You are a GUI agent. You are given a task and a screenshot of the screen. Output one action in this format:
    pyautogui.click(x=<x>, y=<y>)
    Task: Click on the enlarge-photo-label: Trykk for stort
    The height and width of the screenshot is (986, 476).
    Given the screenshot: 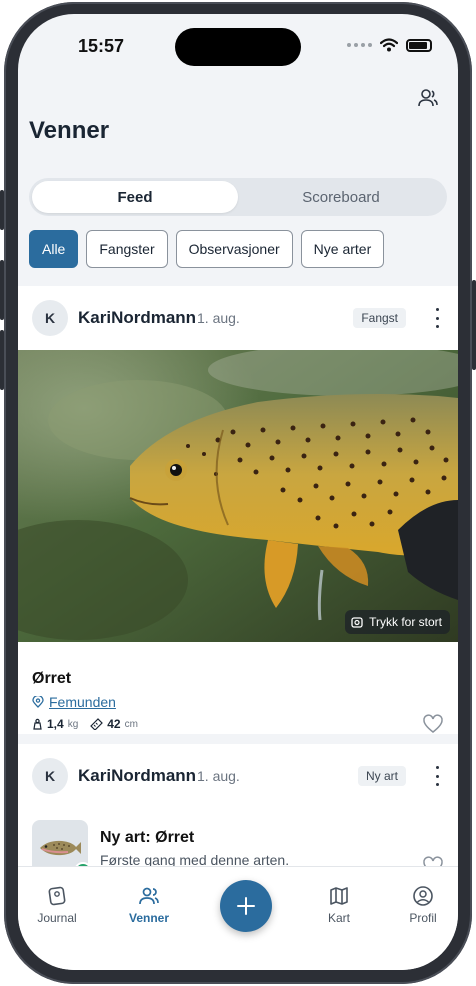 What is the action you would take?
    pyautogui.click(x=405, y=622)
    